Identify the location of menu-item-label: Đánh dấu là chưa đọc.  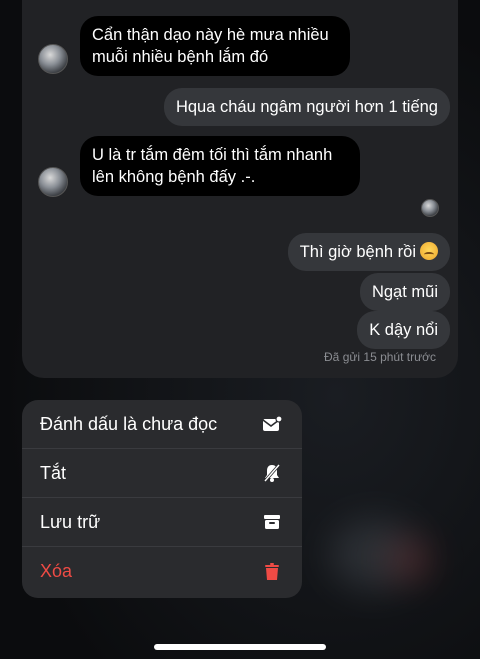
(129, 423).